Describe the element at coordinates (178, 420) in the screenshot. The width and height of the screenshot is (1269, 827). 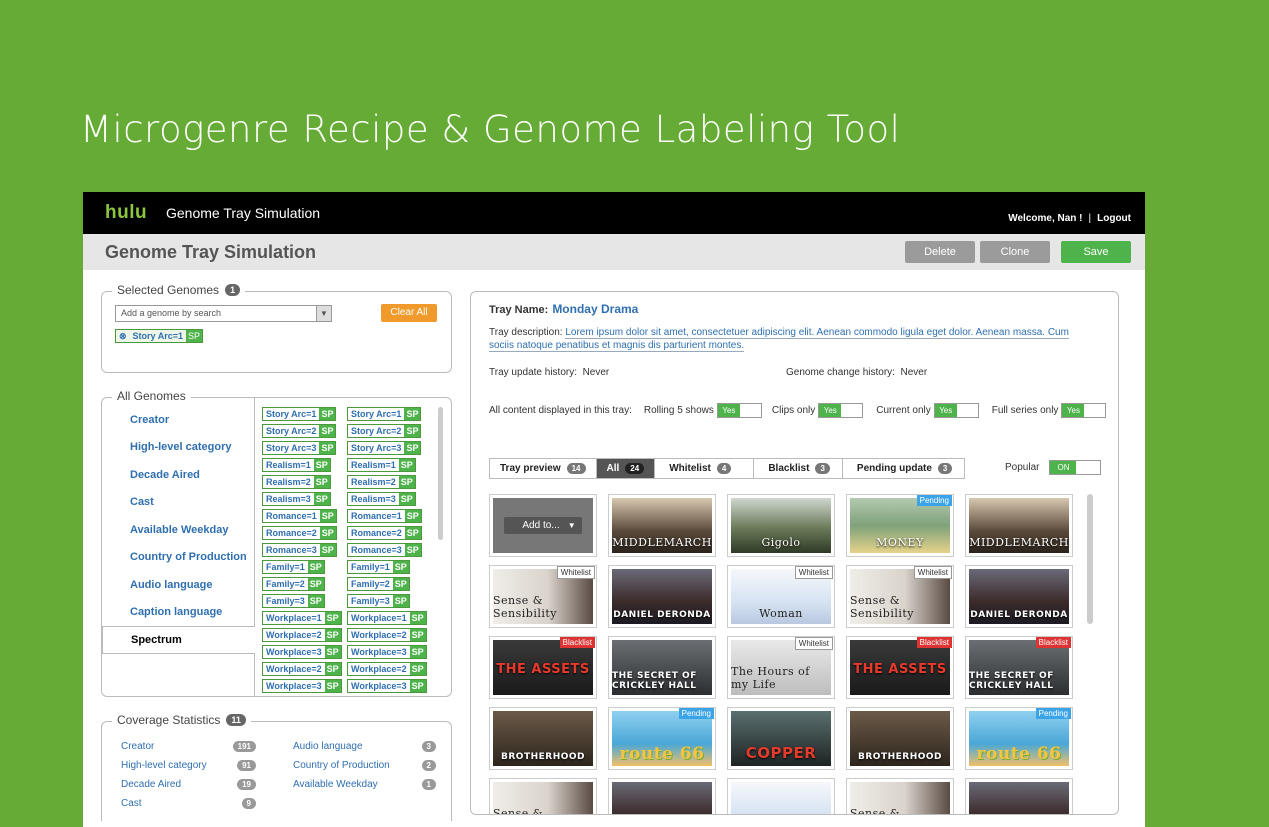
I see `genome-category-creator: Creator` at that location.